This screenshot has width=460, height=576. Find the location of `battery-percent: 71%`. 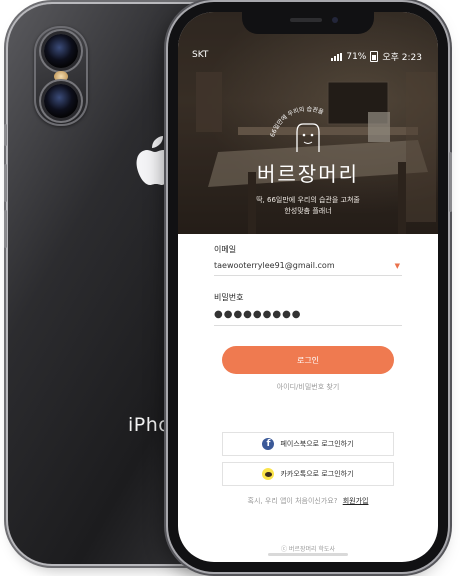

battery-percent: 71% is located at coordinates (356, 56).